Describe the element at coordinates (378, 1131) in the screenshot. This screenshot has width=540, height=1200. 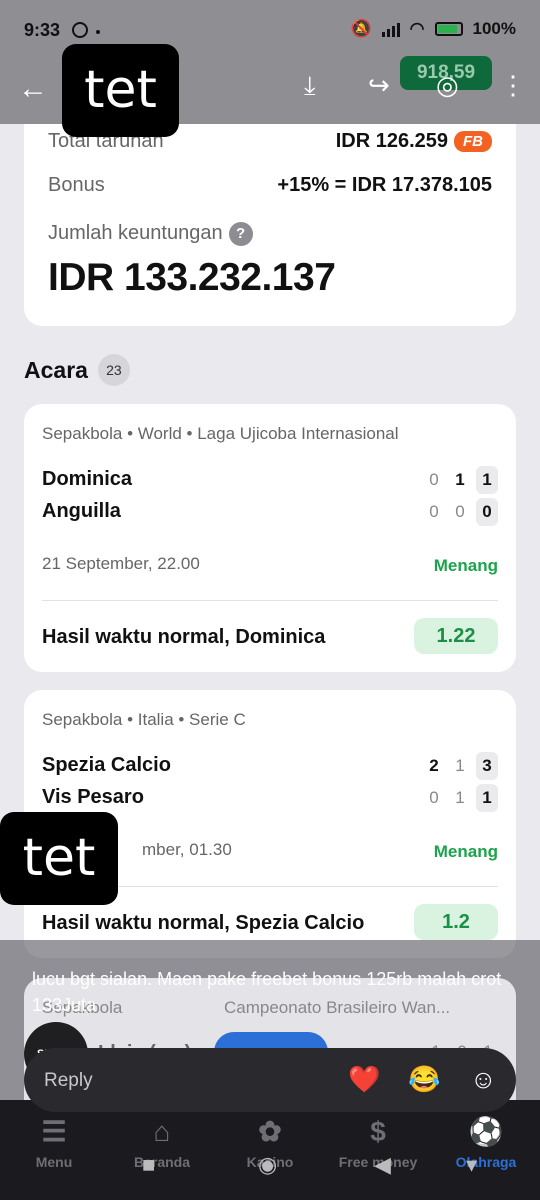
I see `dollar-icon: $` at that location.